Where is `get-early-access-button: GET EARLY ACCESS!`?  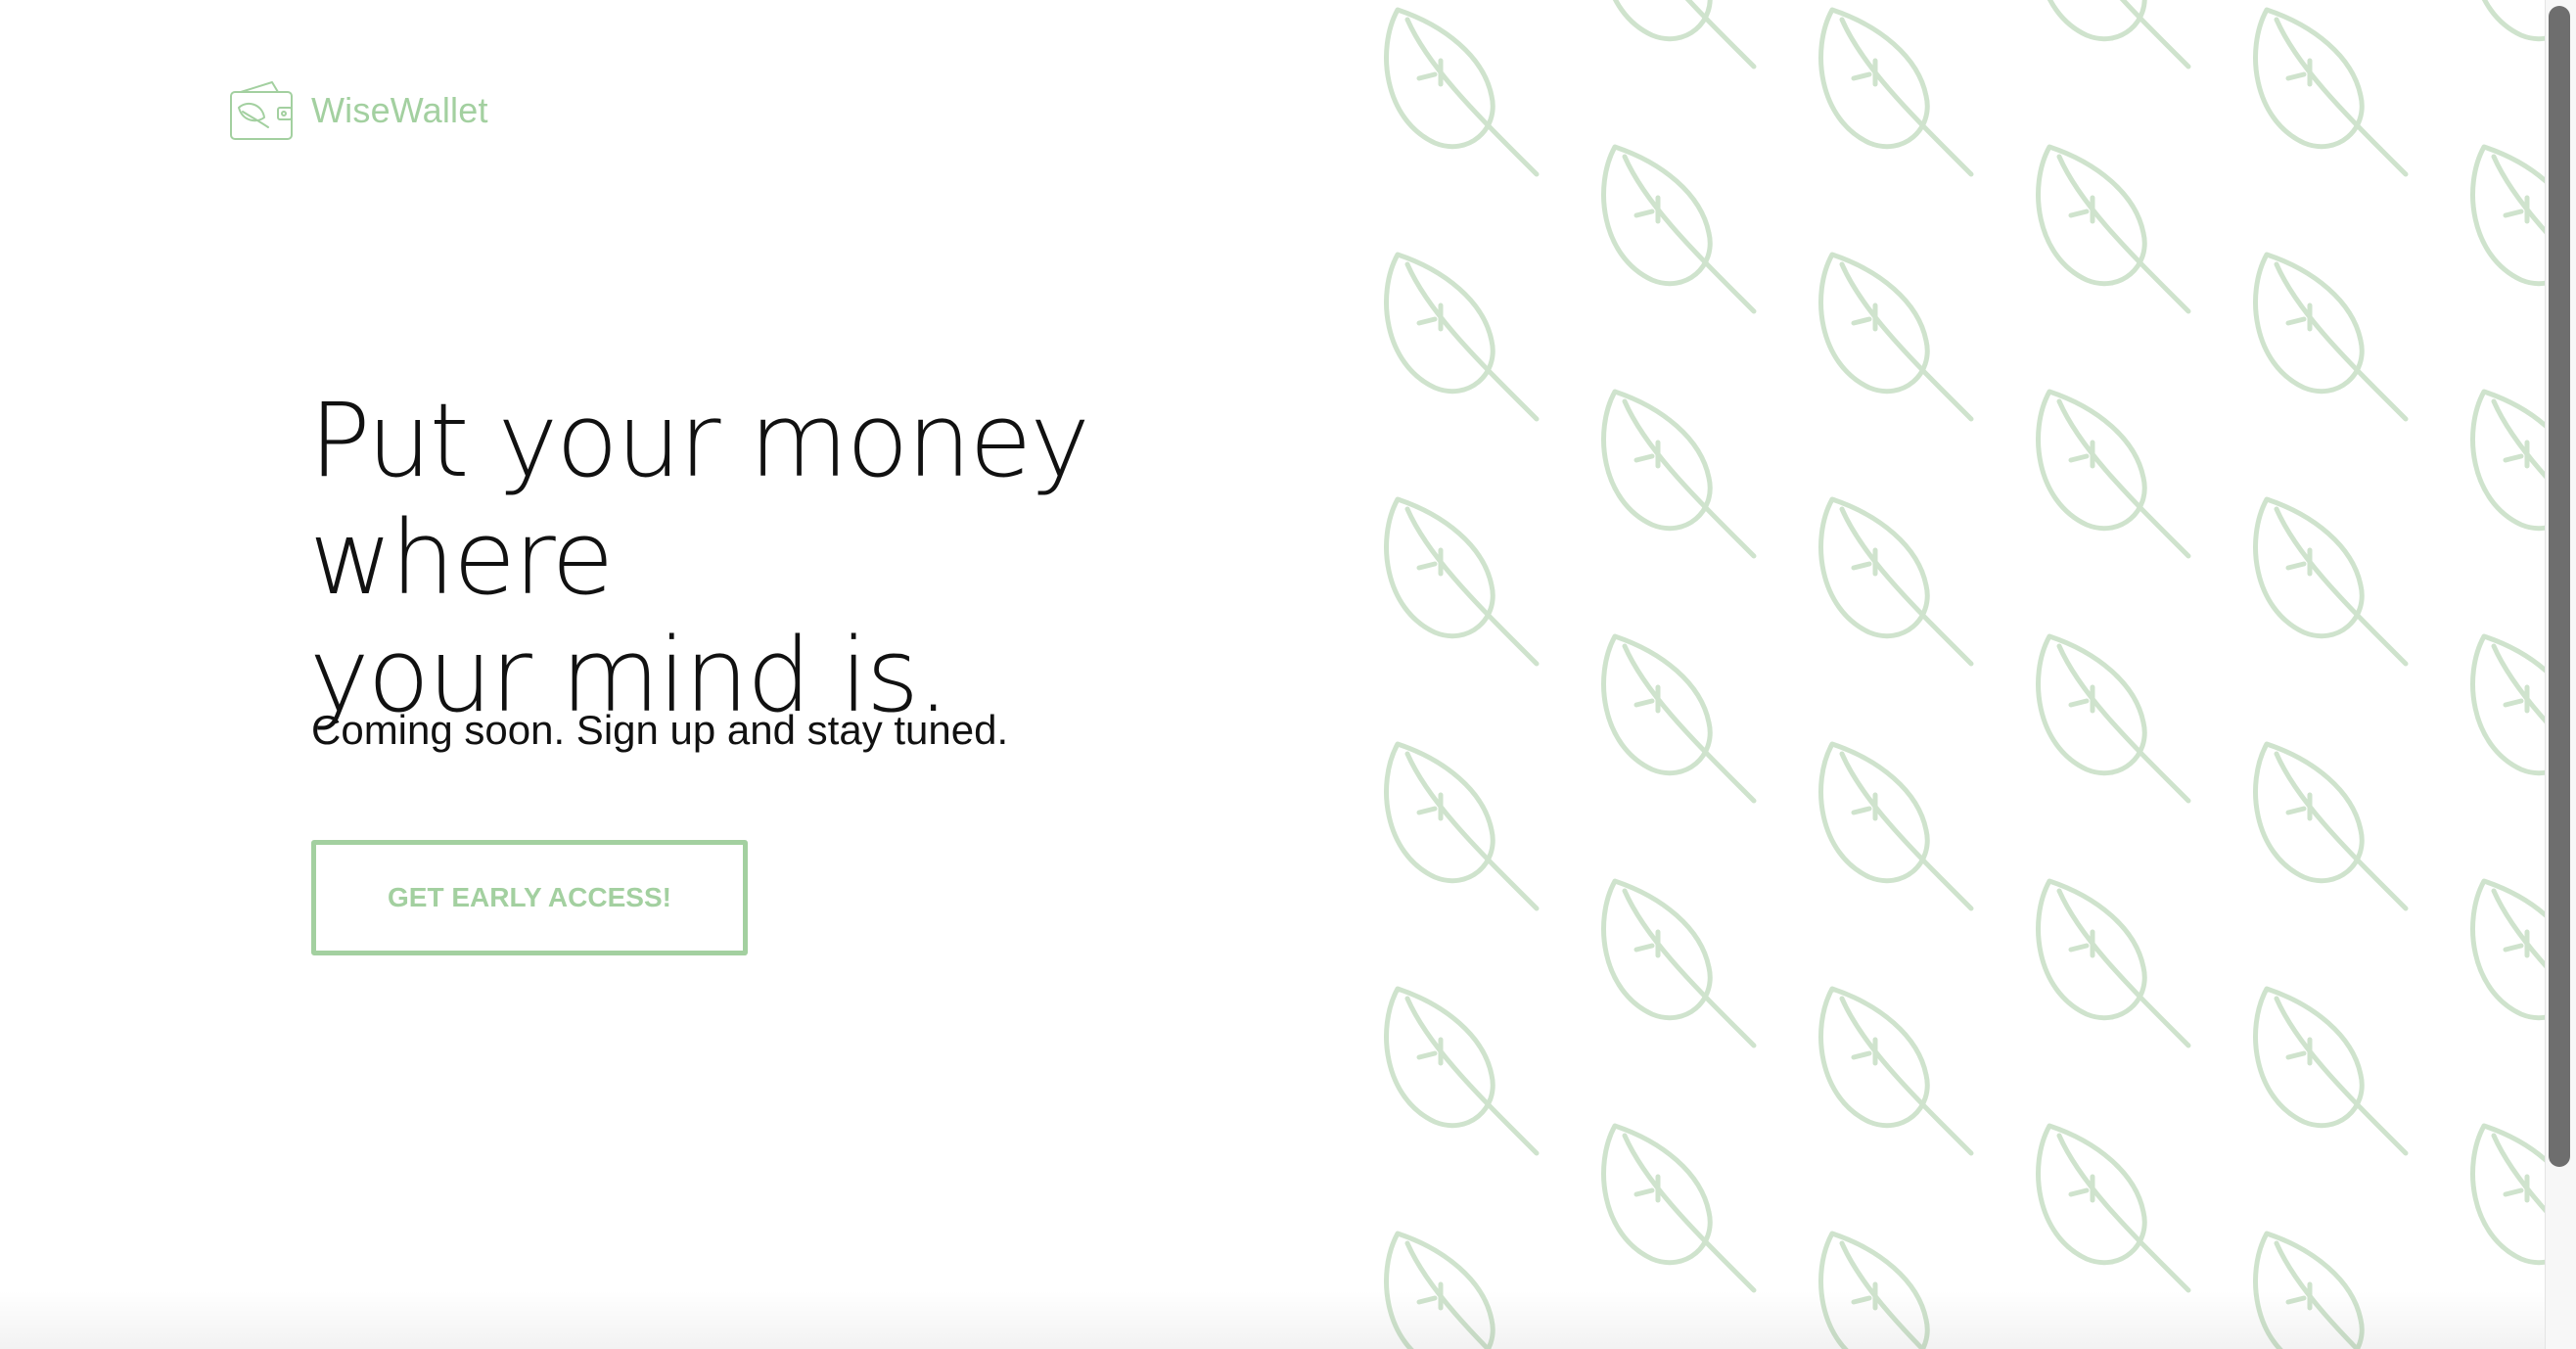
get-early-access-button: GET EARLY ACCESS! is located at coordinates (530, 897).